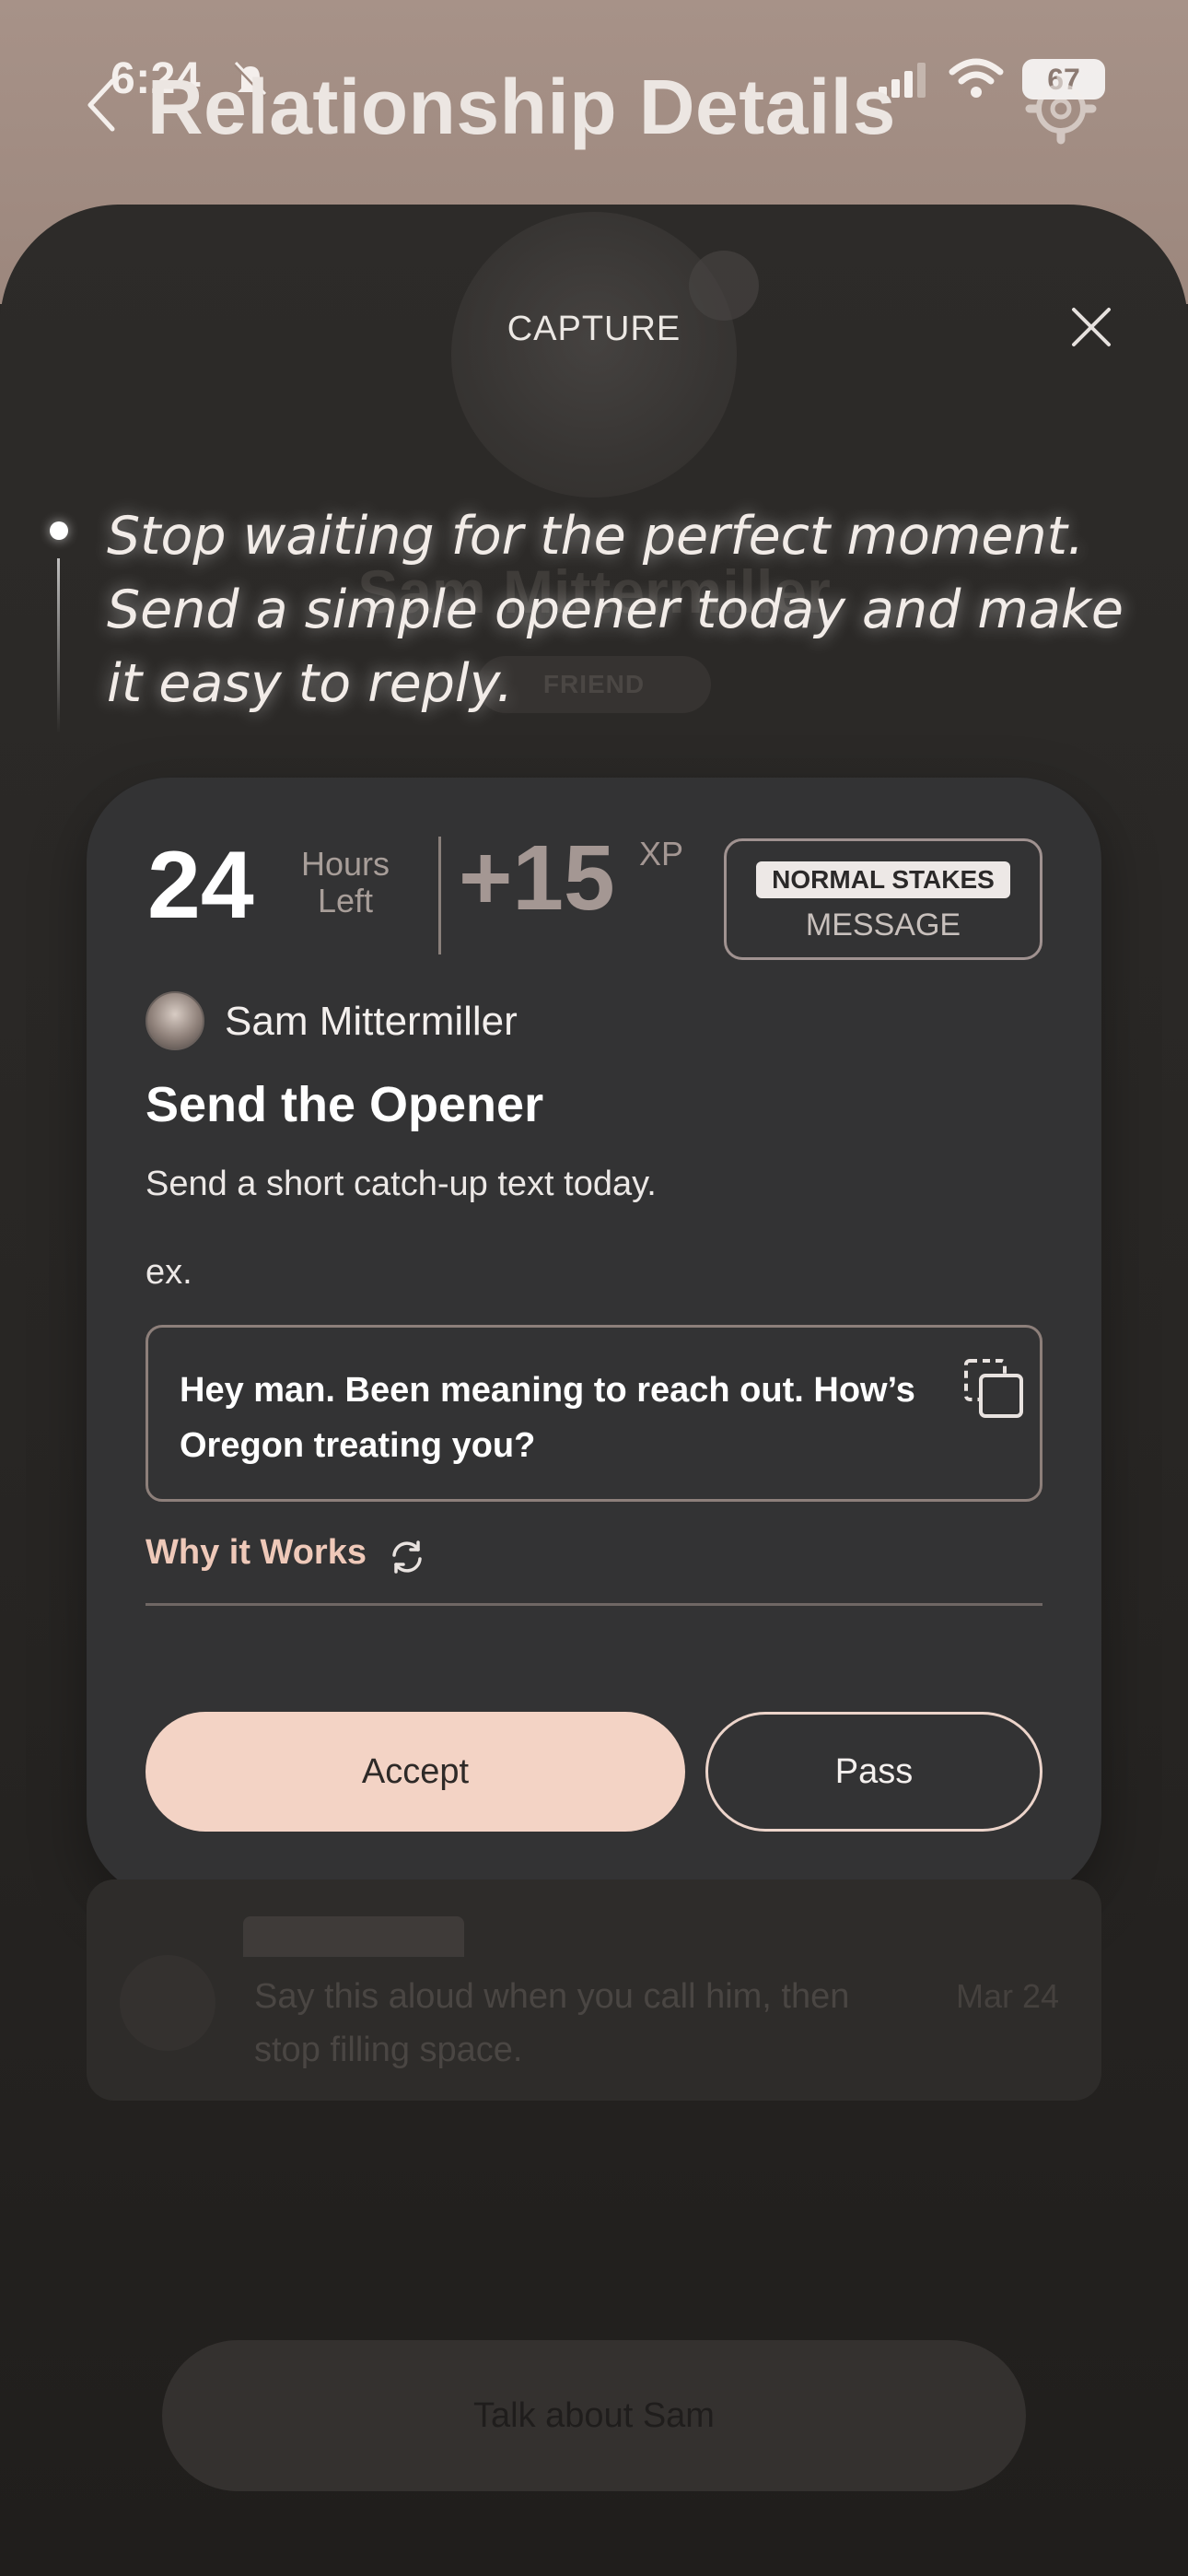 The height and width of the screenshot is (2576, 1188). I want to click on copy-icon, so click(993, 1388).